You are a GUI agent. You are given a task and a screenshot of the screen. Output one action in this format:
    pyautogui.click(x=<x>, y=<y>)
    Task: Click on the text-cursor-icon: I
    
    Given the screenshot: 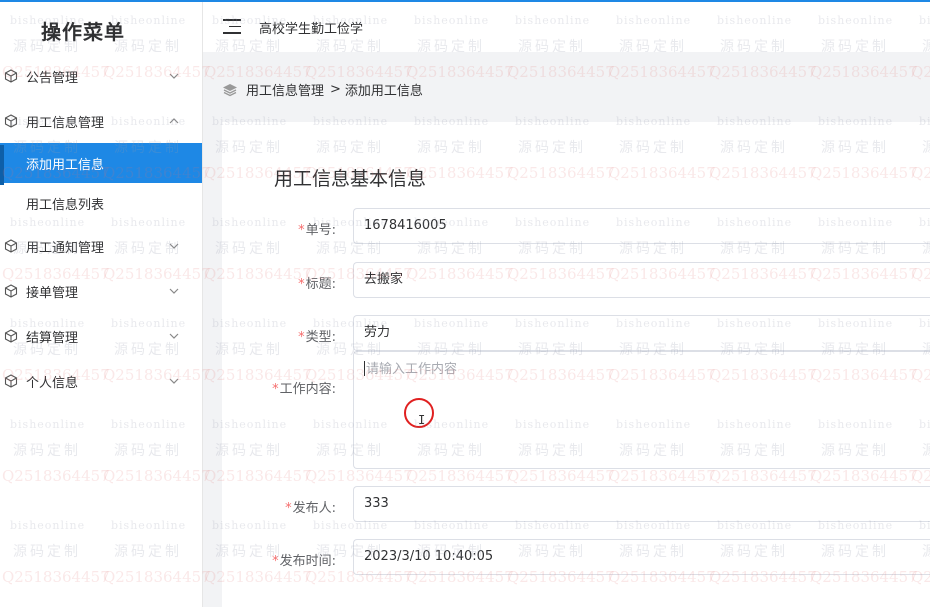 What is the action you would take?
    pyautogui.click(x=422, y=420)
    